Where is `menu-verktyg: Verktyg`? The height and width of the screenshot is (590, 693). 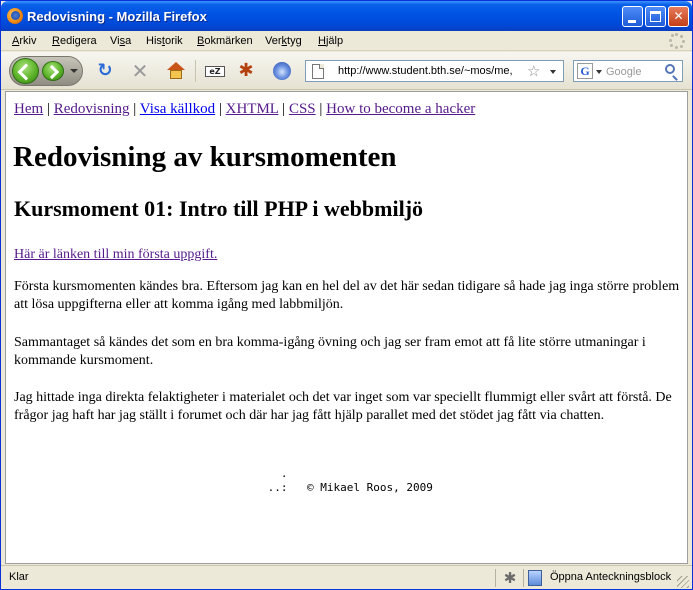
menu-verktyg: Verktyg is located at coordinates (283, 41).